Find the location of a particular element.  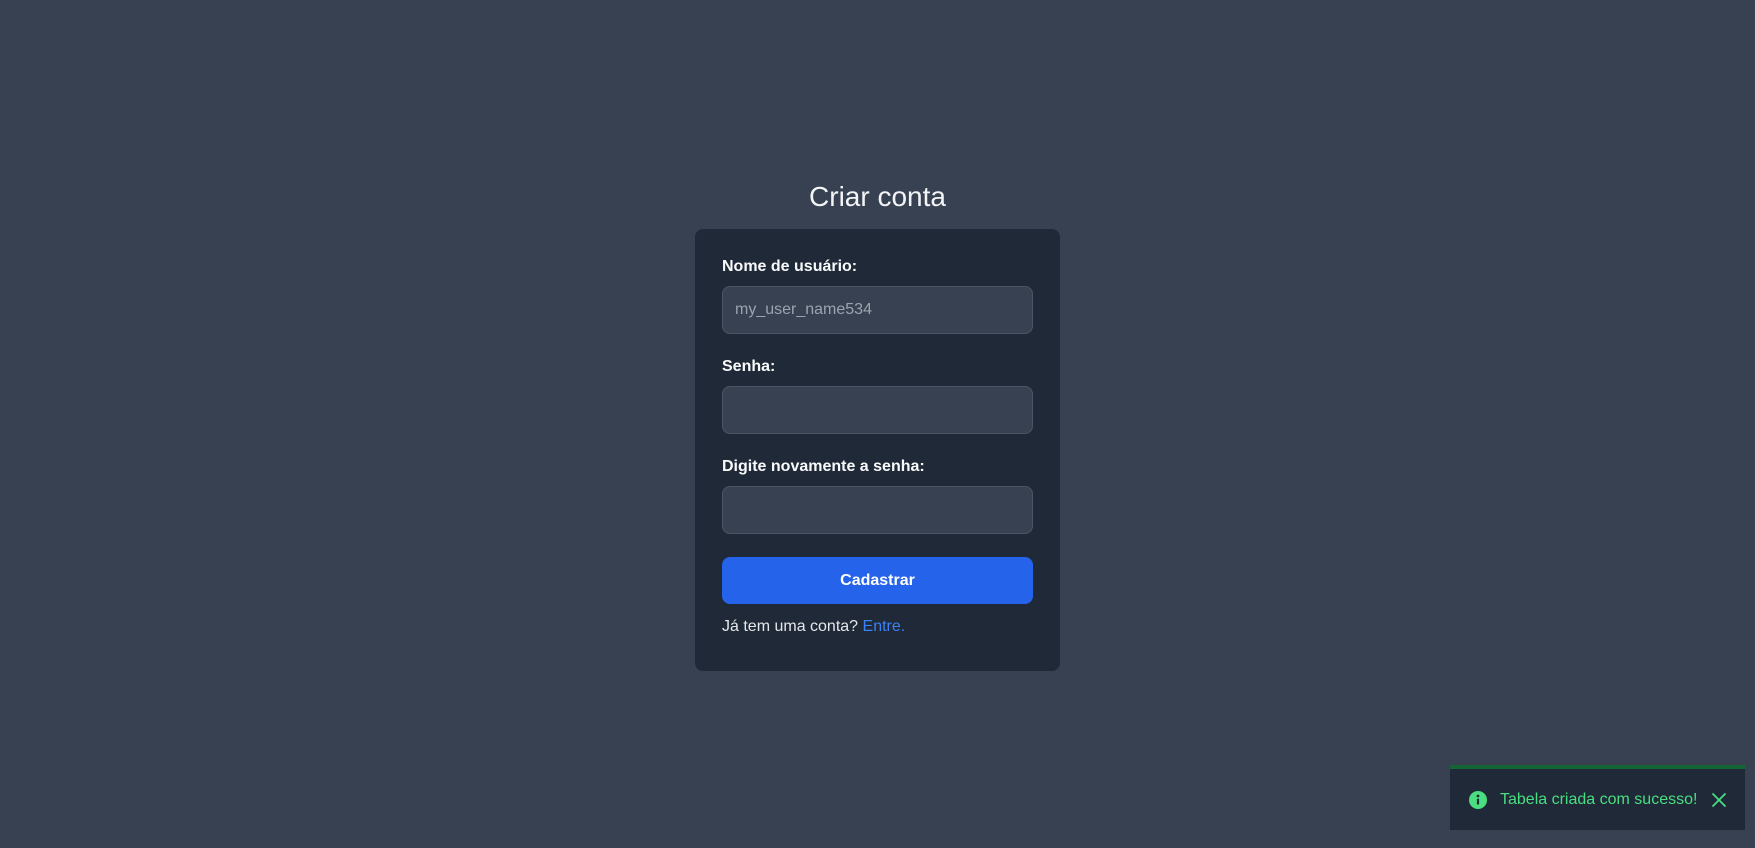

password-confirm-group: Digite novamente a senha: is located at coordinates (877, 495).